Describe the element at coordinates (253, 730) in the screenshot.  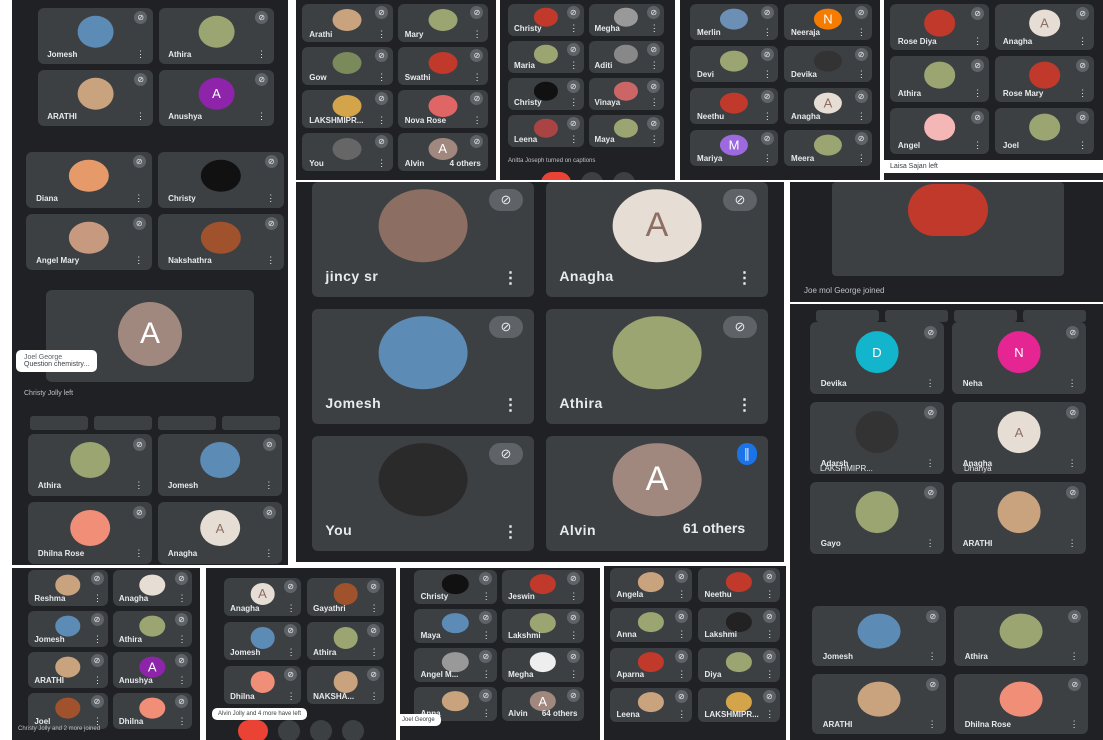
I see `end-call-button` at that location.